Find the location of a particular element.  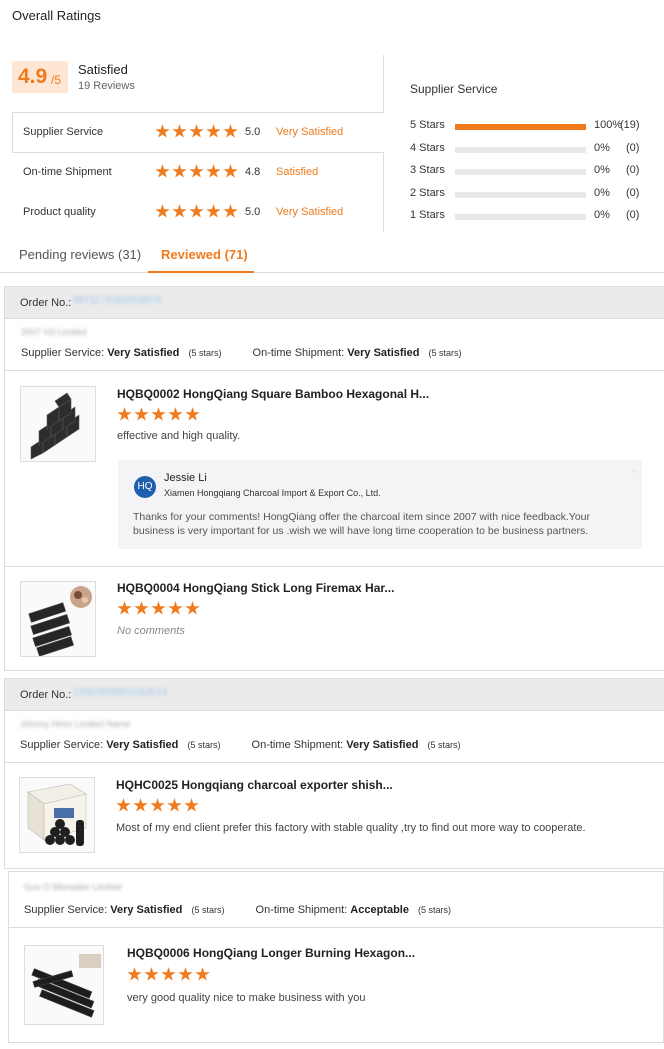

star-bar-row: 3 Stars 0% (0) is located at coordinates (535, 173).